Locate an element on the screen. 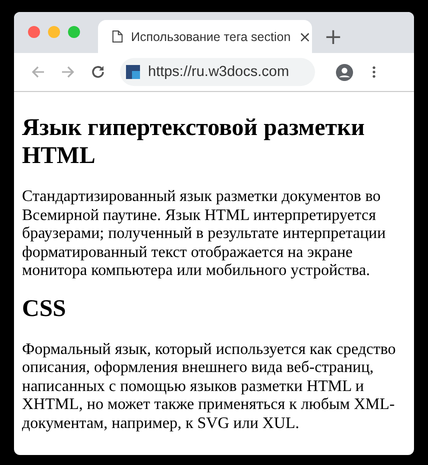 Image resolution: width=428 pixels, height=465 pixels. back-icon is located at coordinates (38, 72).